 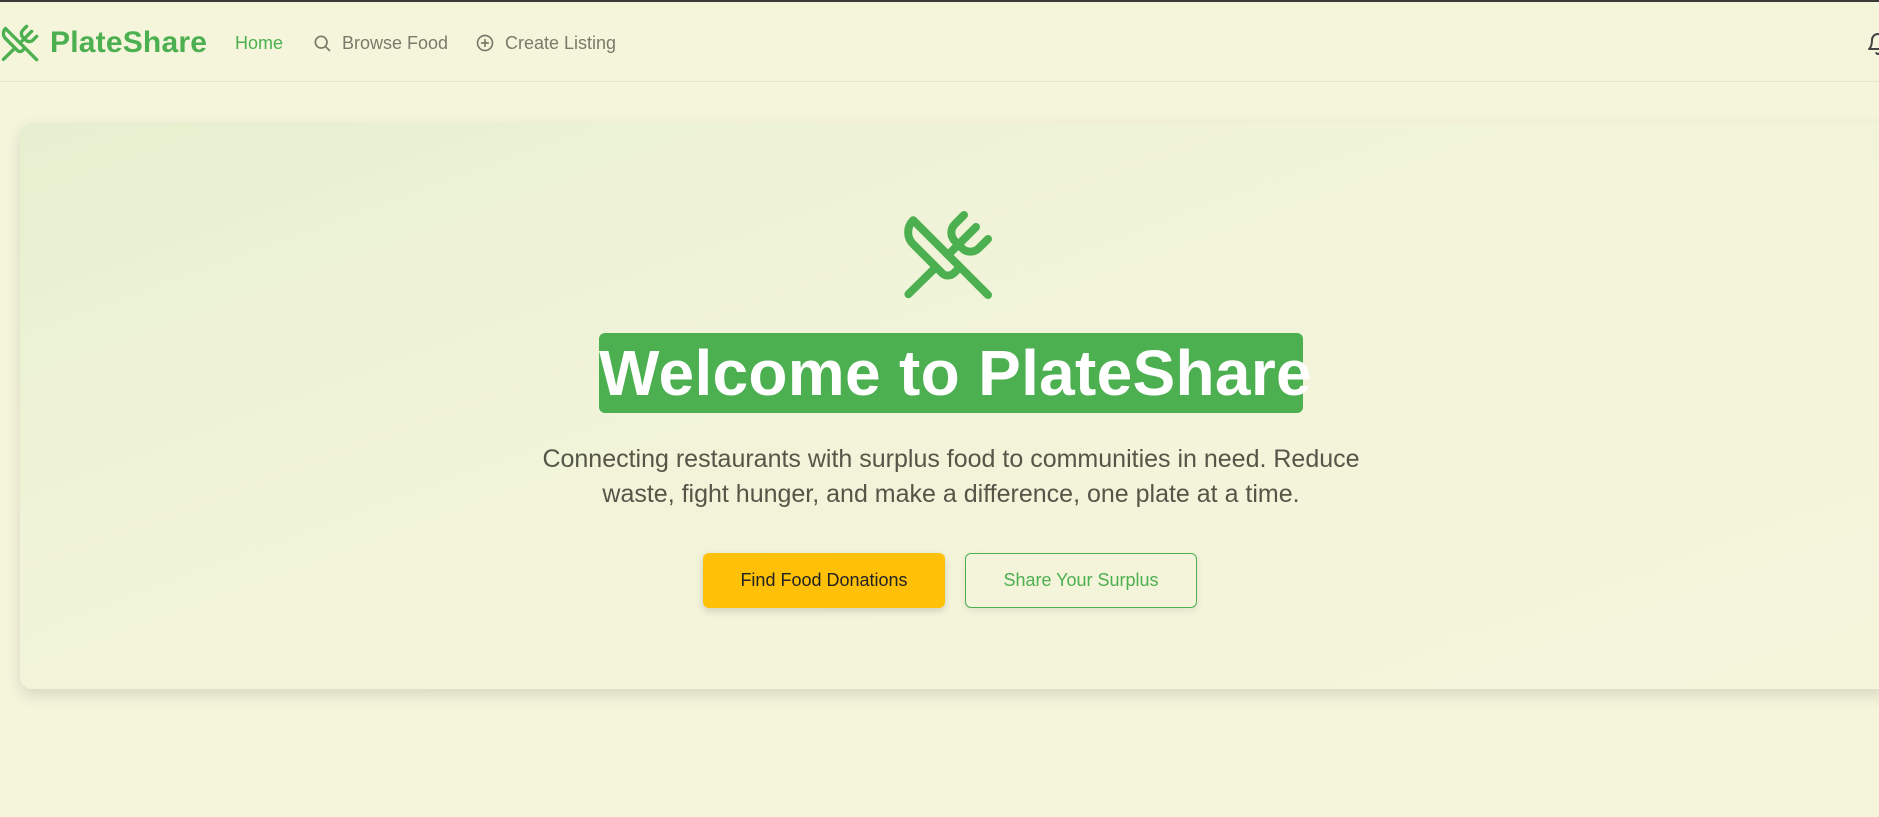 I want to click on find-food-donations-button: Find Food Donations, so click(x=824, y=580).